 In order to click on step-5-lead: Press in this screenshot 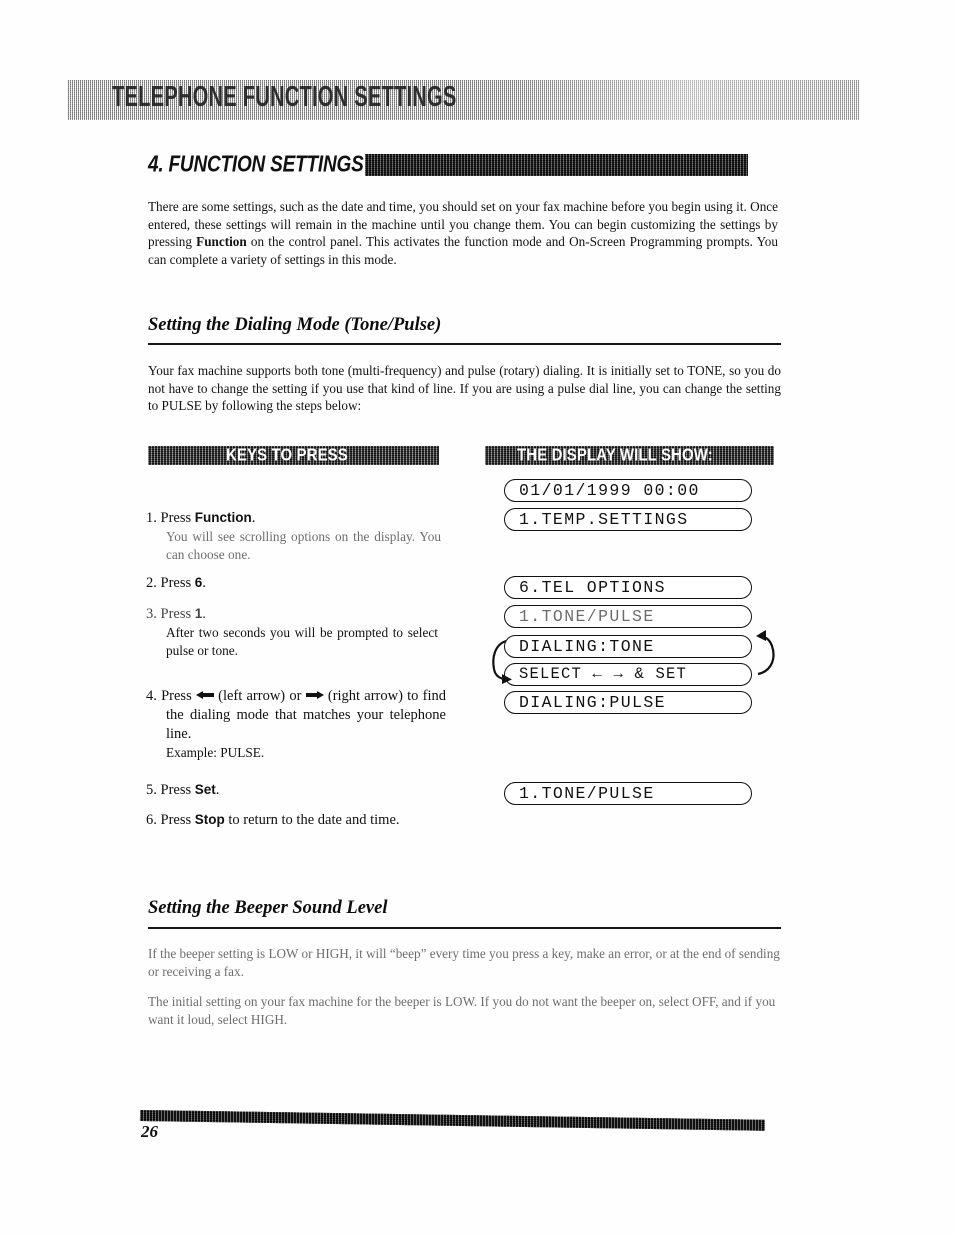, I will do `click(177, 790)`.